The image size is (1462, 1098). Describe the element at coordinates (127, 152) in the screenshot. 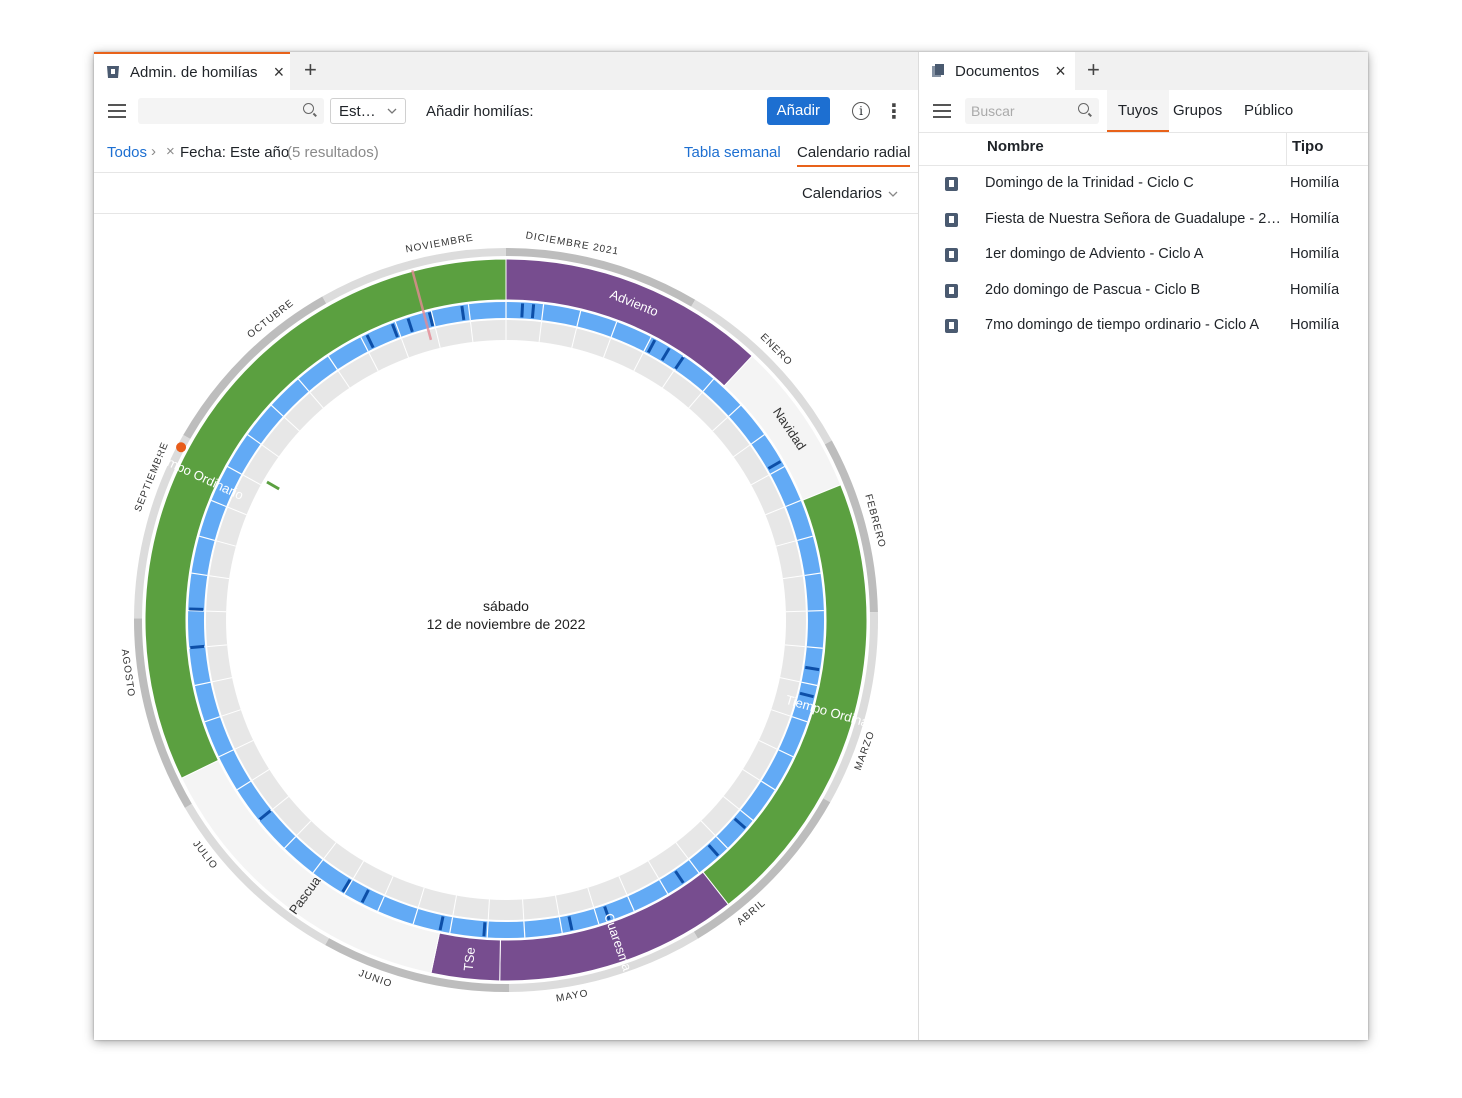

I see `breadcrumb-all: Todos` at that location.